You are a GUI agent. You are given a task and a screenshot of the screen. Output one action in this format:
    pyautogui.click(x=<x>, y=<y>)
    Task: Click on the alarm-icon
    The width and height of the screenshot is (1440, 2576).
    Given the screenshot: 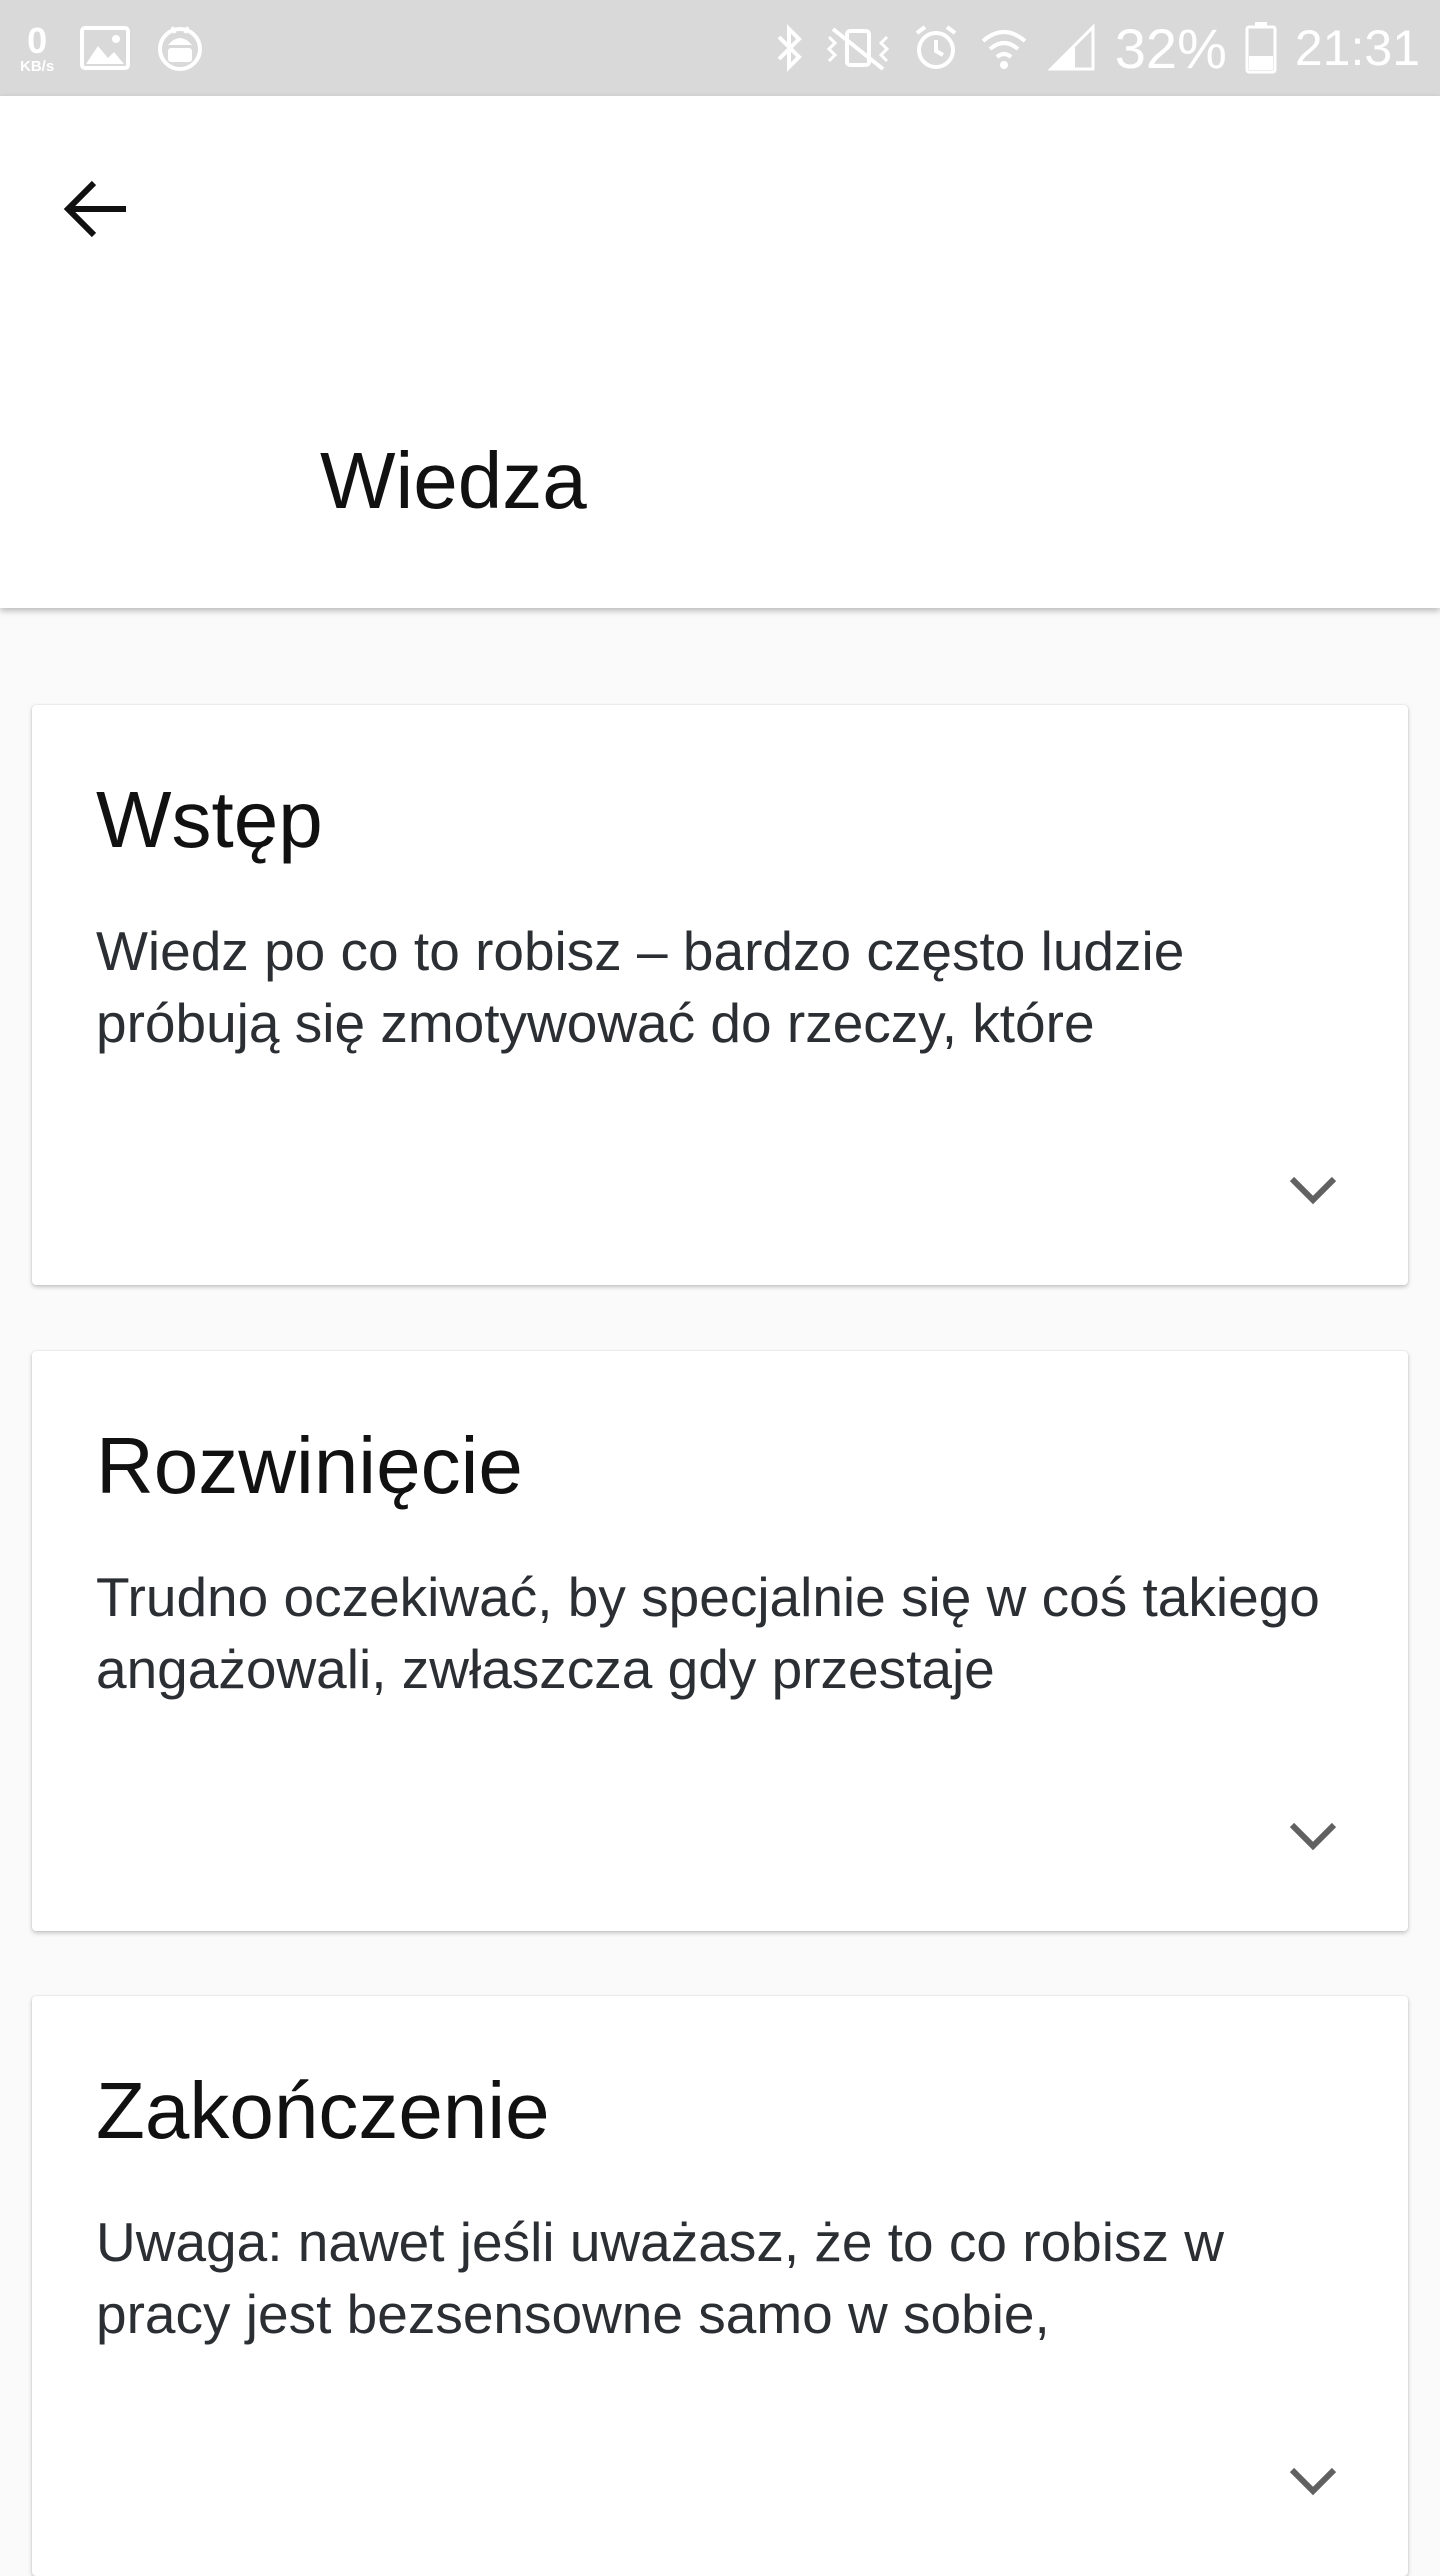 What is the action you would take?
    pyautogui.click(x=936, y=48)
    